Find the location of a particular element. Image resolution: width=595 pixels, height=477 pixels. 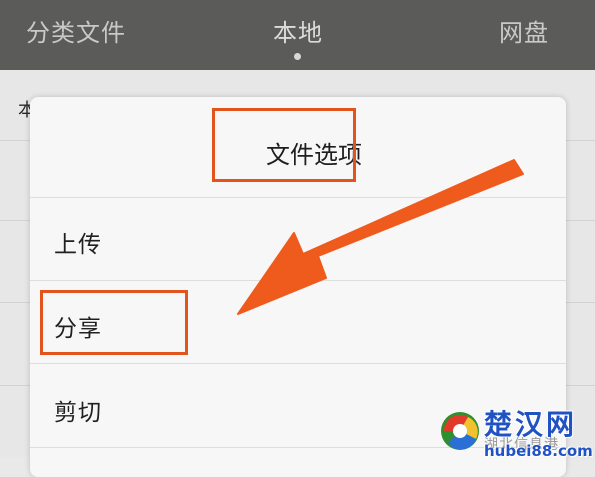

watermark-url: hubei88.com is located at coordinates (538, 451).